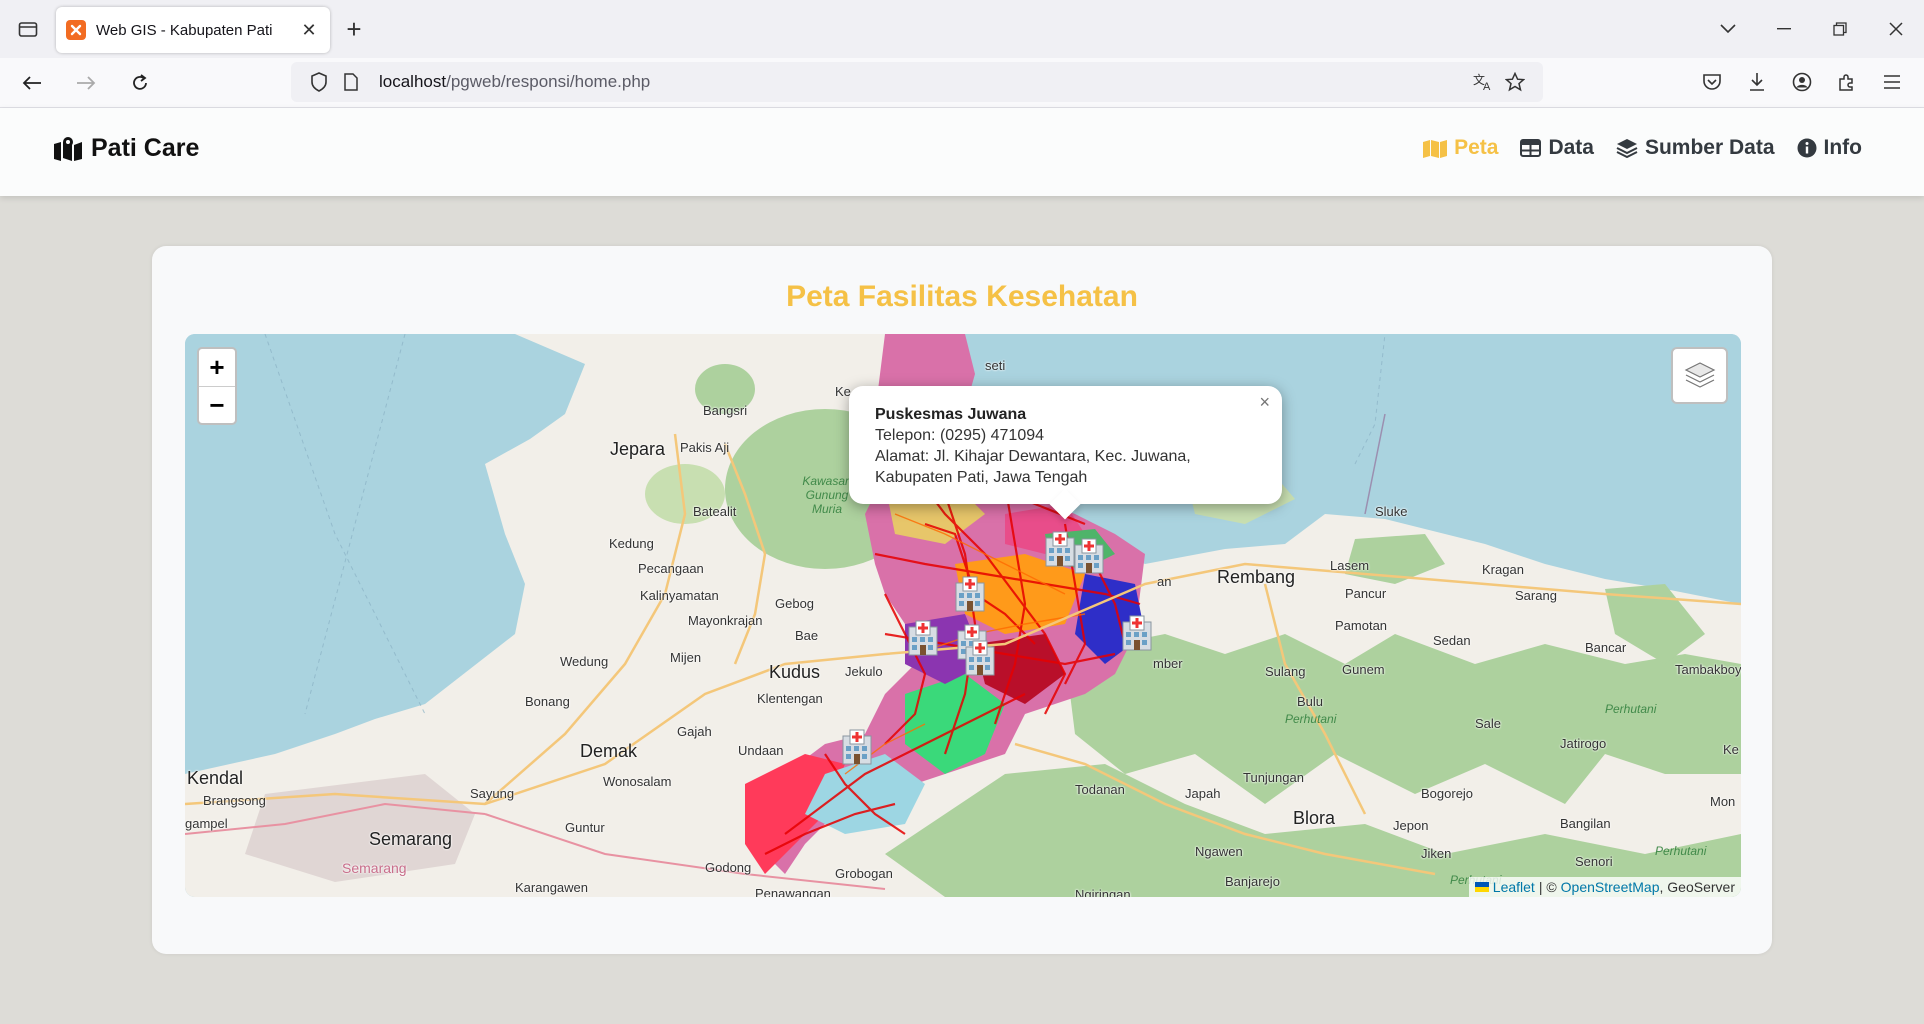 This screenshot has height=1024, width=1924. Describe the element at coordinates (637, 781) in the screenshot. I see `place-label: Wonosalam` at that location.